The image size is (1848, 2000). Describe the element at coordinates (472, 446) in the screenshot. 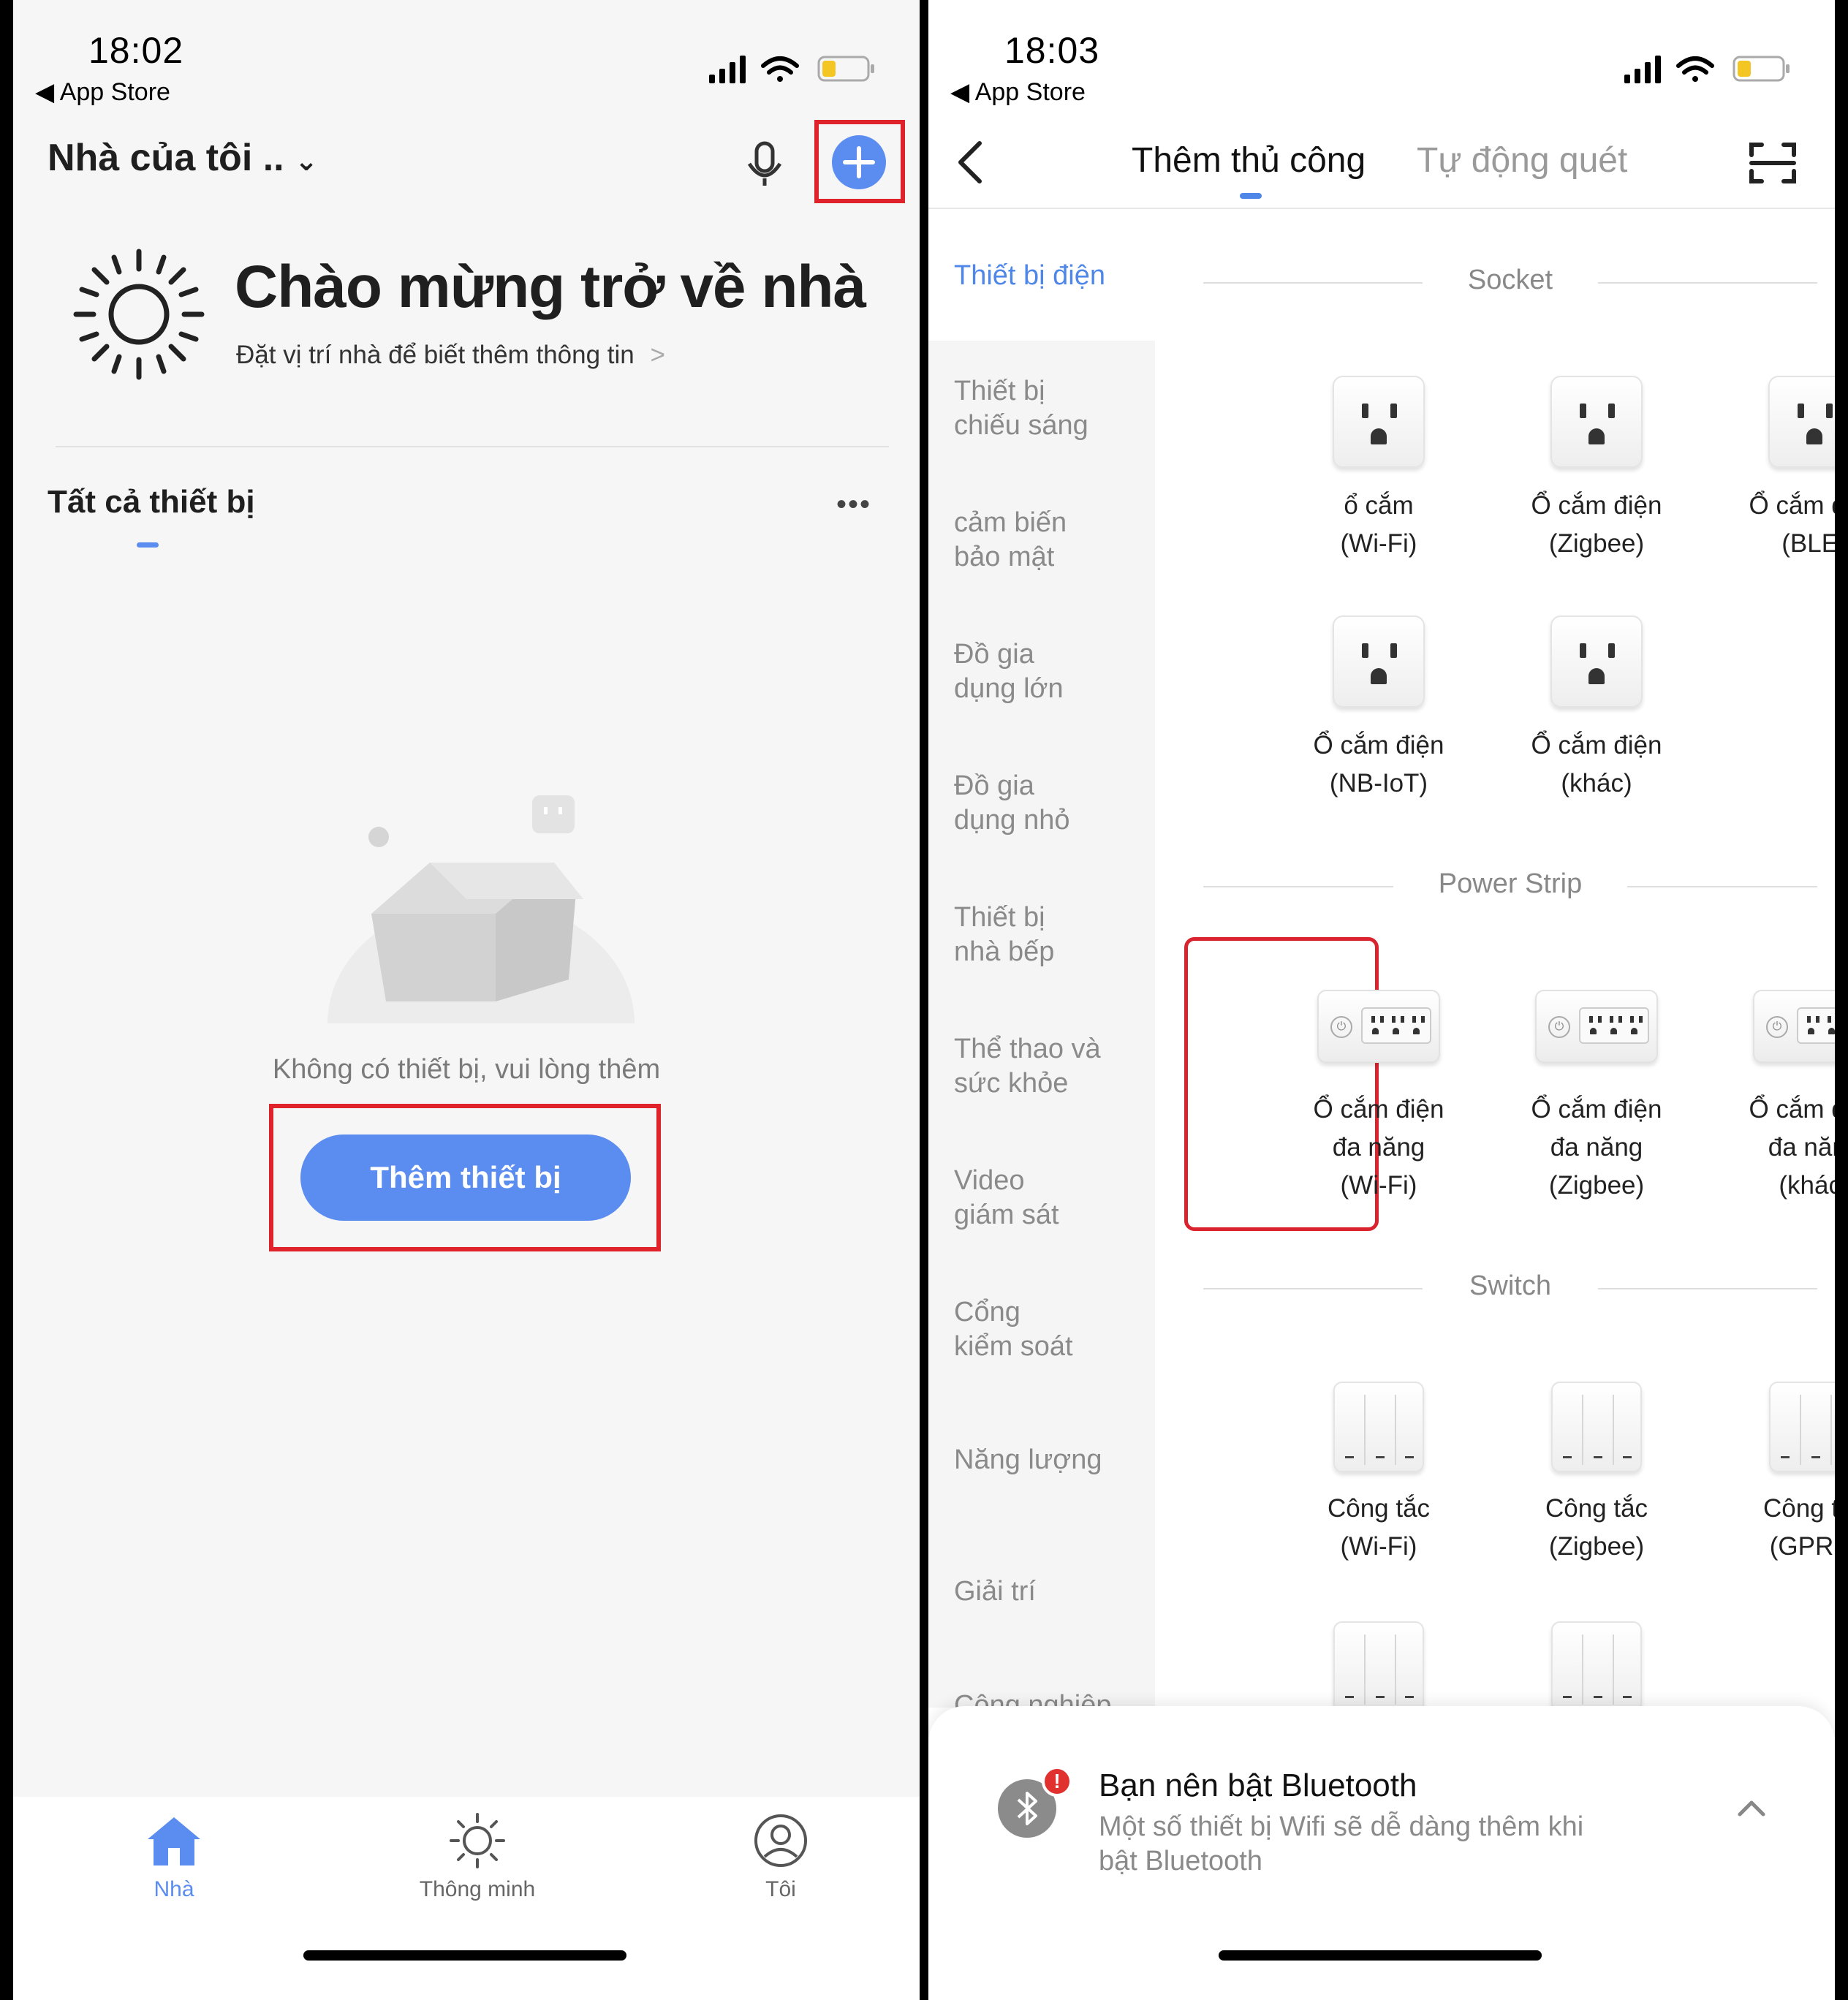

I see `divider` at that location.